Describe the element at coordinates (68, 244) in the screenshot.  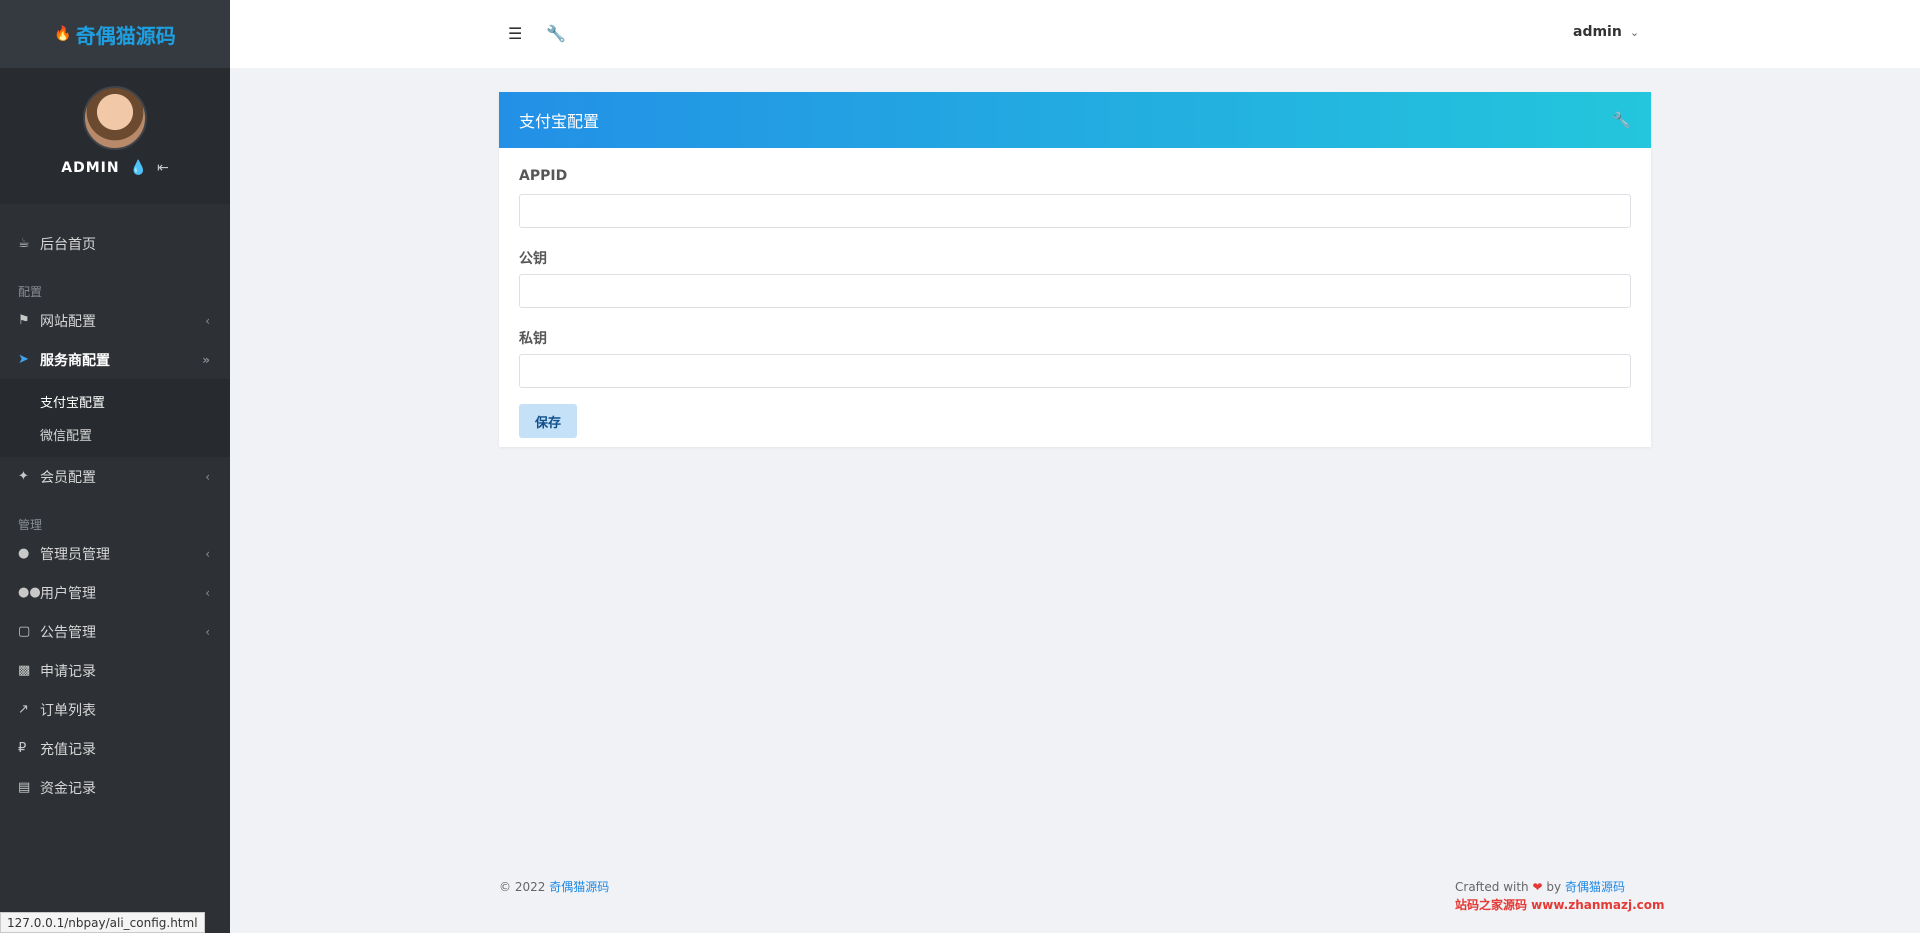
I see `sidebar-item-label: 后台首页` at that location.